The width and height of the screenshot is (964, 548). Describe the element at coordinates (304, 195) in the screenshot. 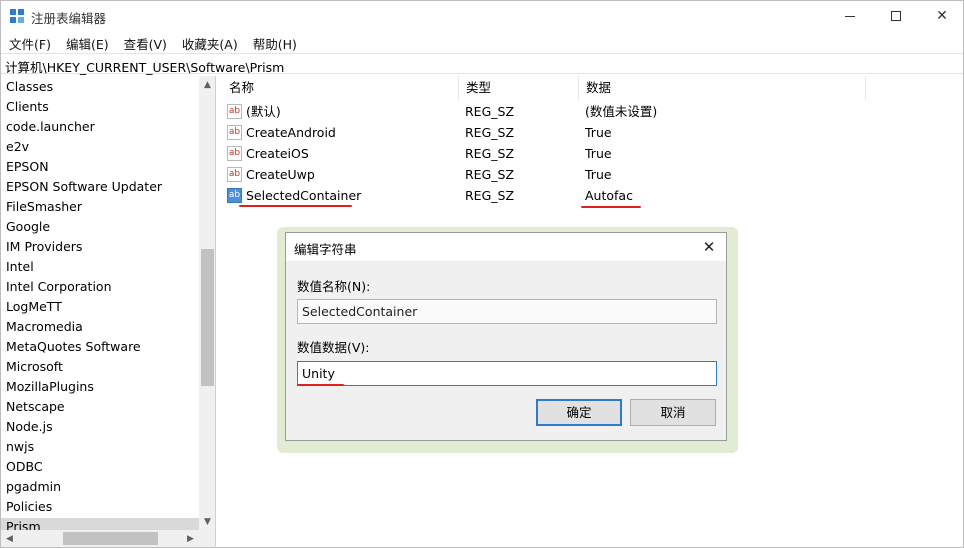

I see `value-name: SelectedContainer` at that location.